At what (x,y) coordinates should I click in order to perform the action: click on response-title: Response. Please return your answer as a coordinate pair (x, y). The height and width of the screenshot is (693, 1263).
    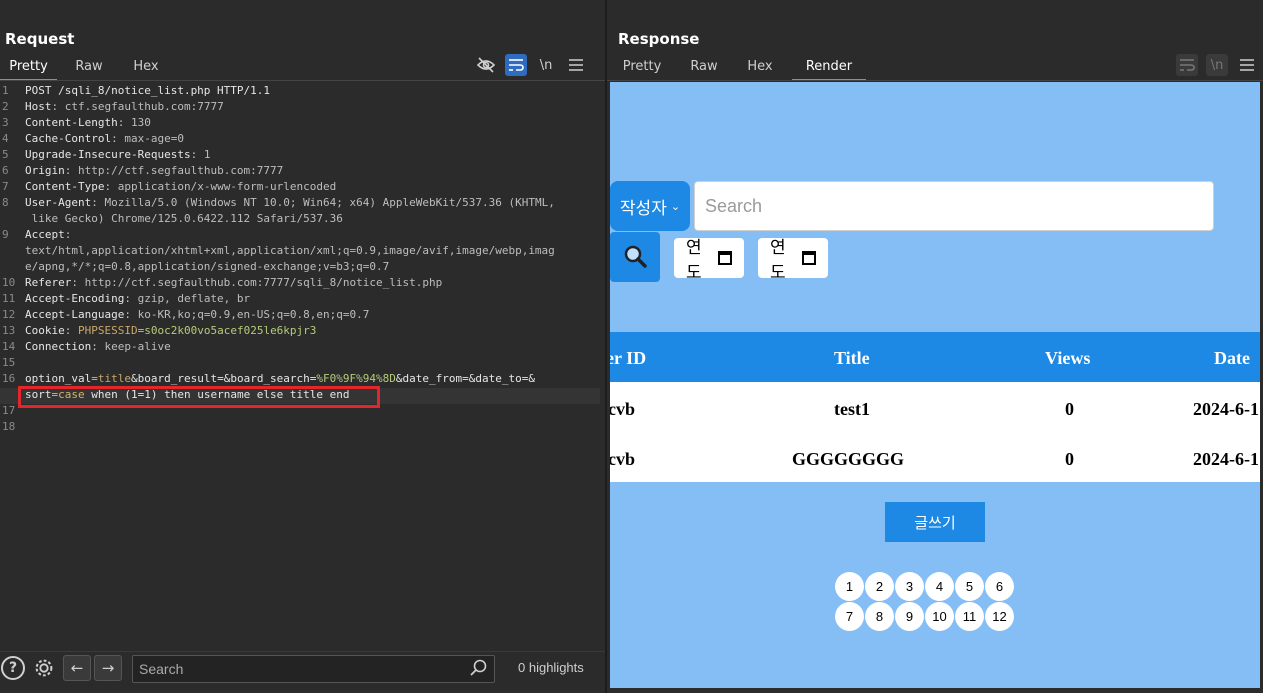
    Looking at the image, I should click on (659, 39).